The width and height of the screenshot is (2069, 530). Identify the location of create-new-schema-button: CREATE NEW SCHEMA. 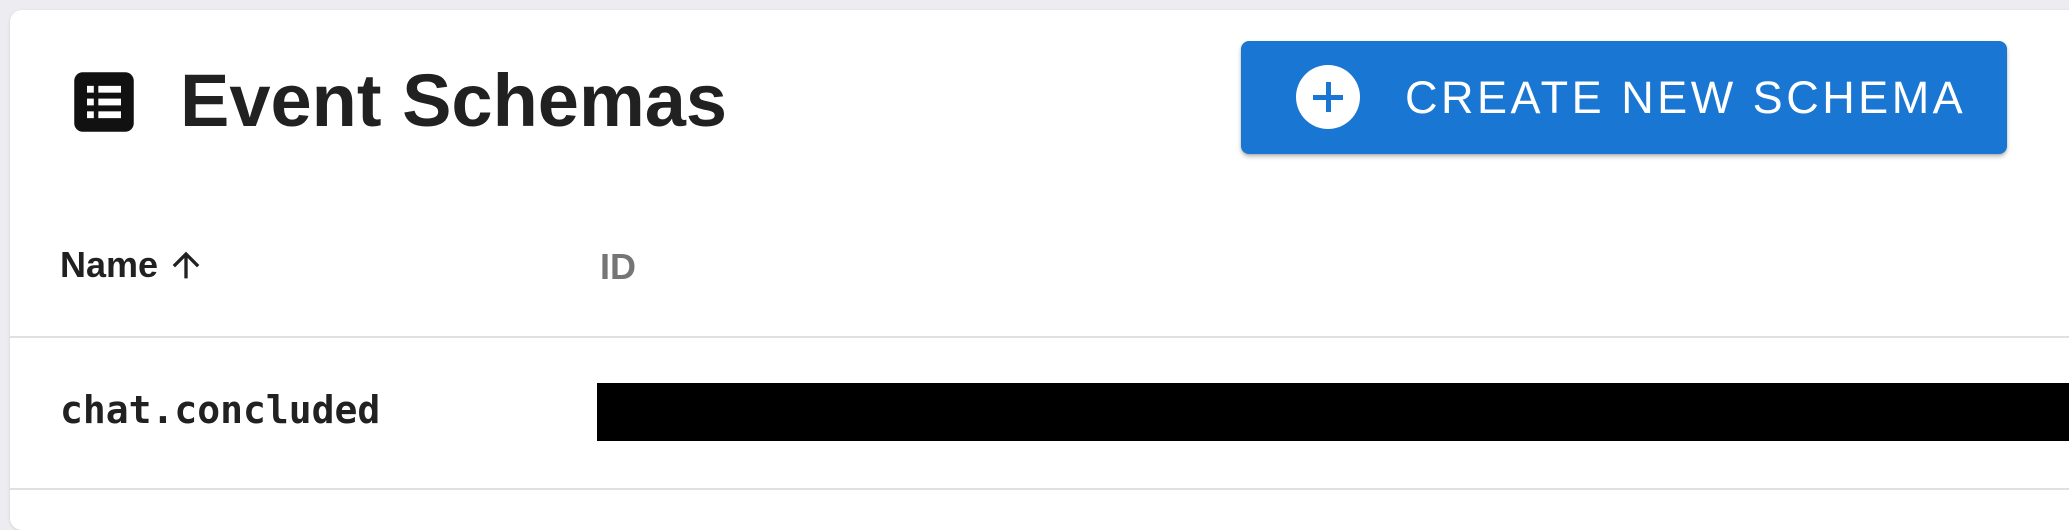
(1624, 97).